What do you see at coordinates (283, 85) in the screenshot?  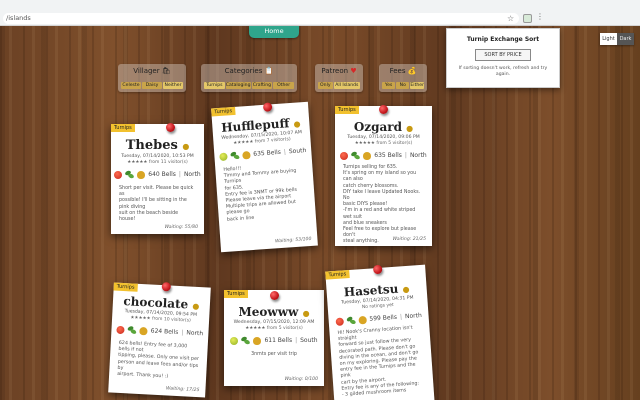 I see `filter-option: Other` at bounding box center [283, 85].